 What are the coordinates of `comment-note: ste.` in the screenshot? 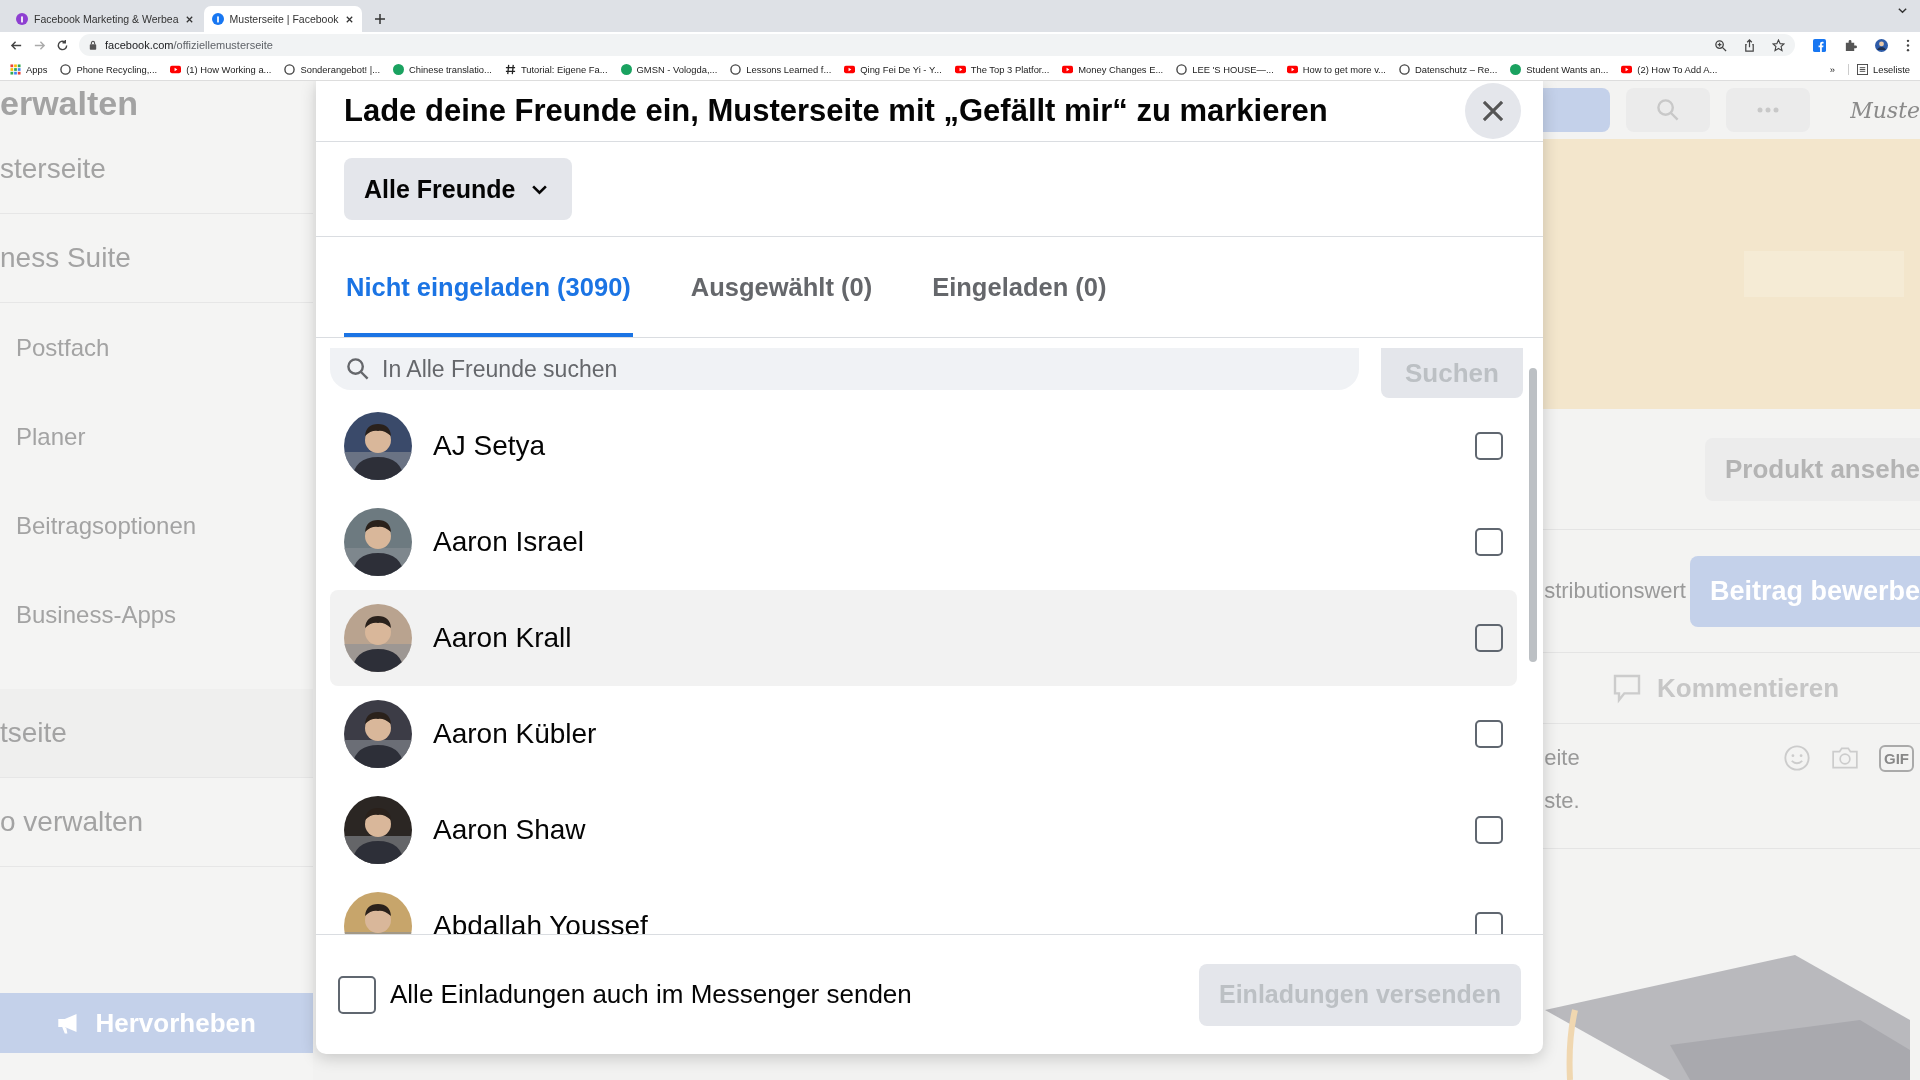 It's located at (1562, 801).